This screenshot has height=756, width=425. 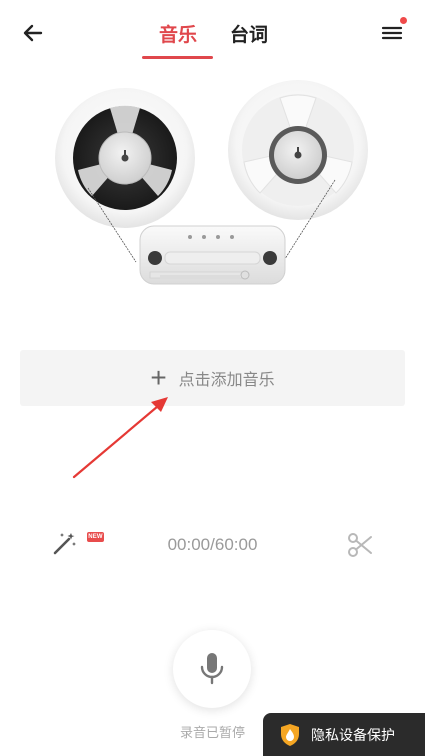 I want to click on shield-icon, so click(x=290, y=734).